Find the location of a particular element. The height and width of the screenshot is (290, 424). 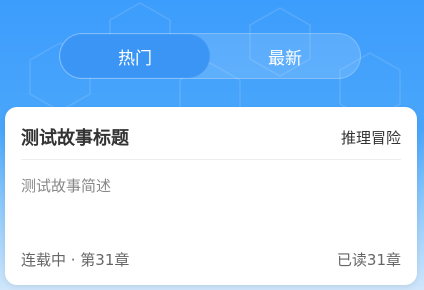

tab-hot: 热门 is located at coordinates (135, 56).